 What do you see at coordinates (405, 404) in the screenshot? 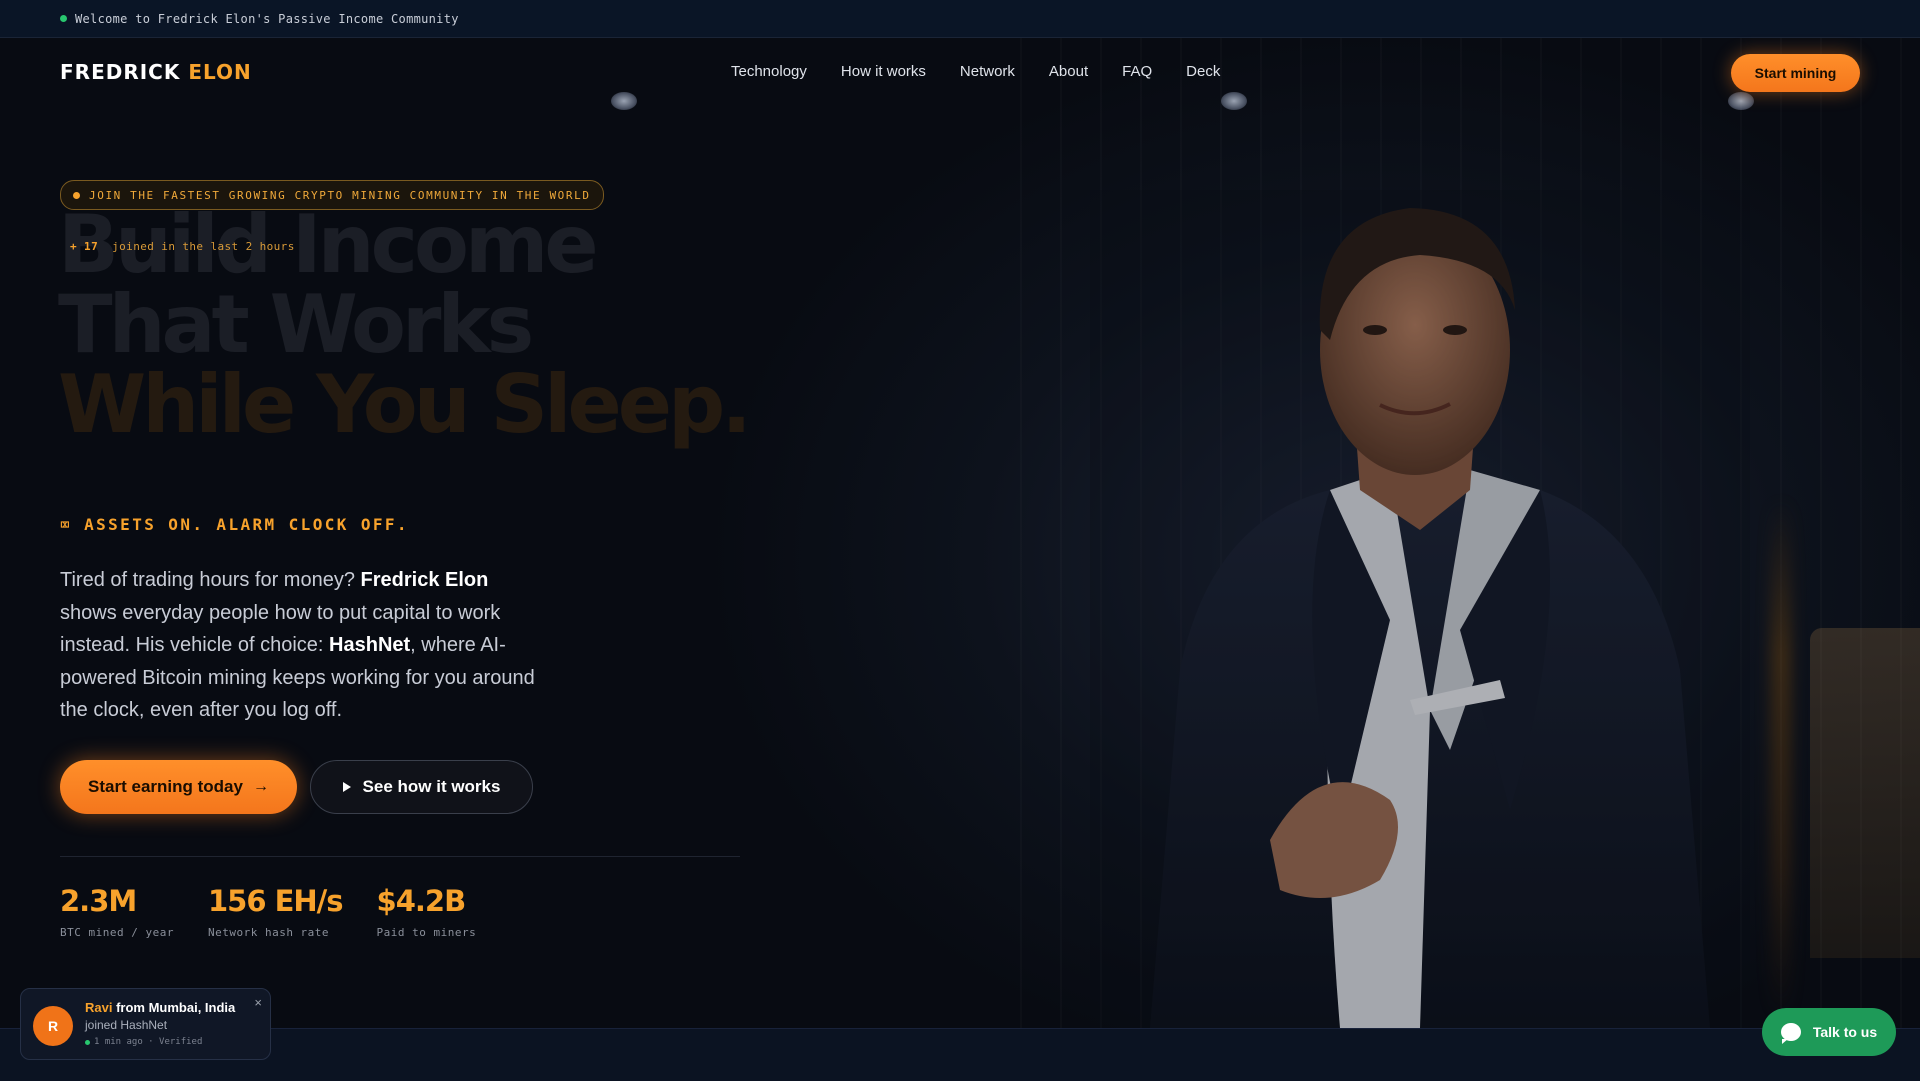
I see `headline-line-3: While You Sleep.` at bounding box center [405, 404].